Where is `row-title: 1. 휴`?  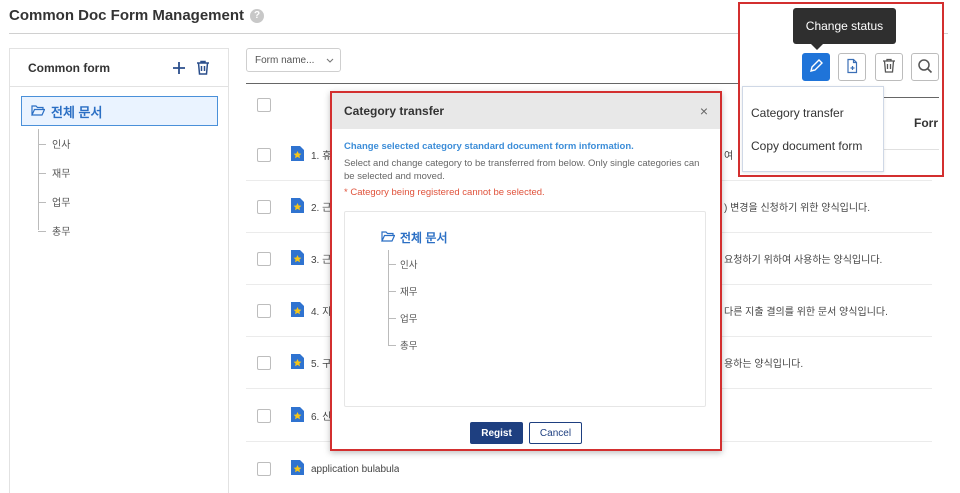
row-title: 1. 휴 is located at coordinates (321, 156).